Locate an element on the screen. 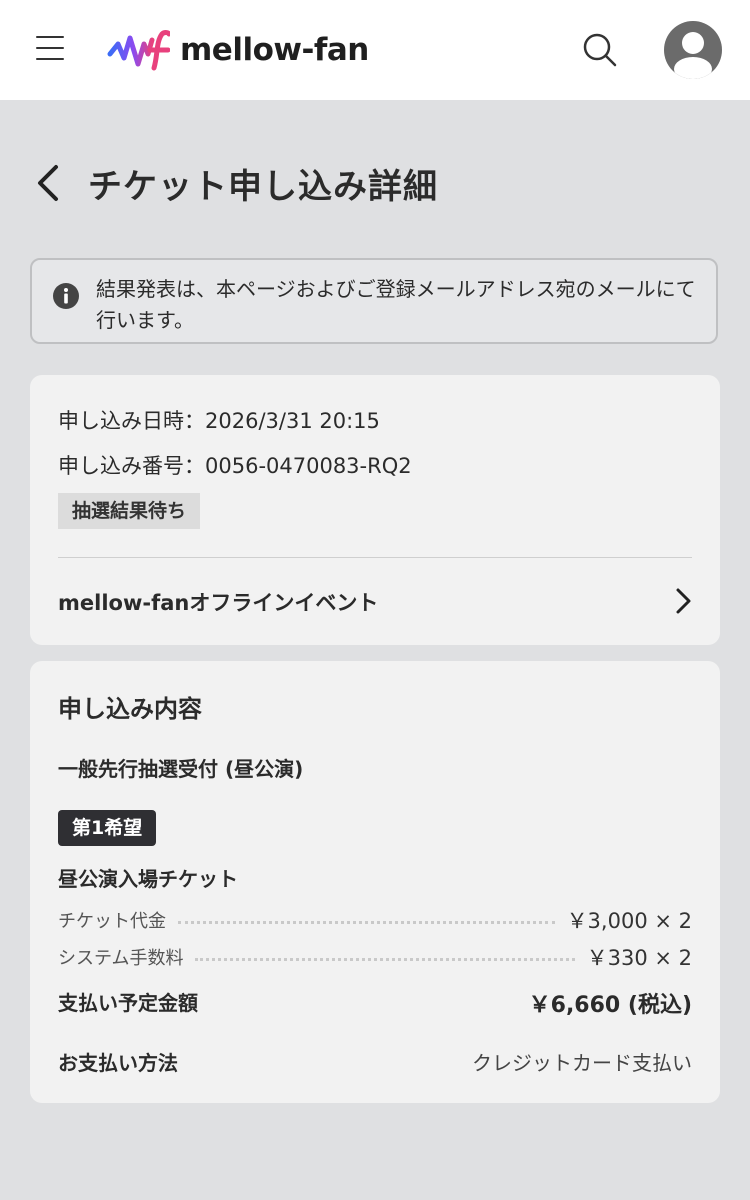 This screenshot has height=1200, width=750. ticket-name: 昼公演入場チケット is located at coordinates (148, 879).